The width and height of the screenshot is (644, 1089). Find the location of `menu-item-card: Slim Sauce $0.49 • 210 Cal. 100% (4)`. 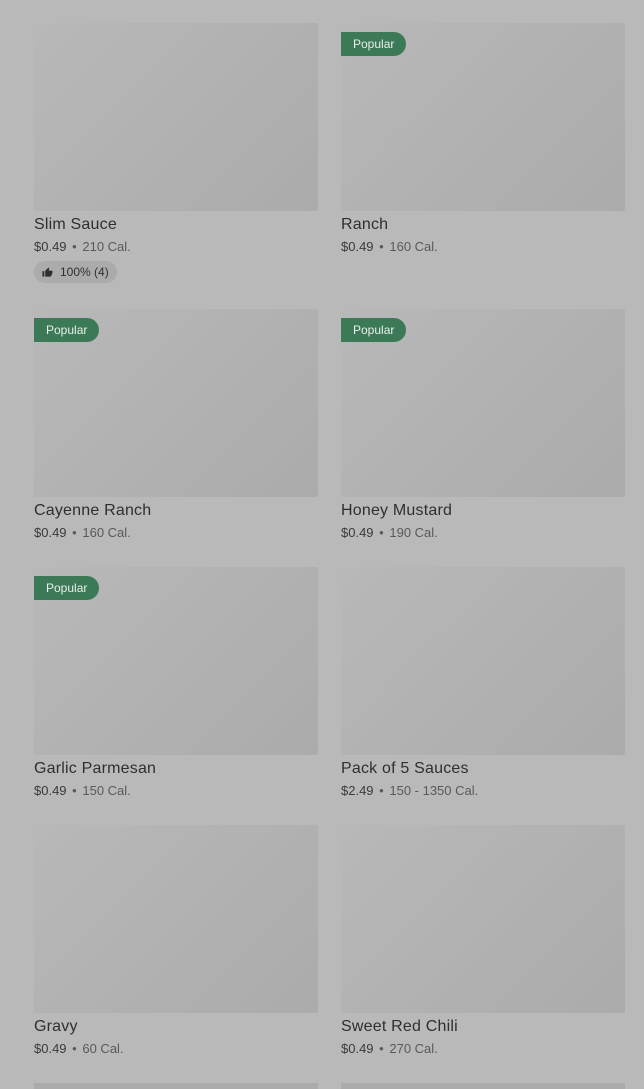

menu-item-card: Slim Sauce $0.49 • 210 Cal. 100% (4) is located at coordinates (176, 153).